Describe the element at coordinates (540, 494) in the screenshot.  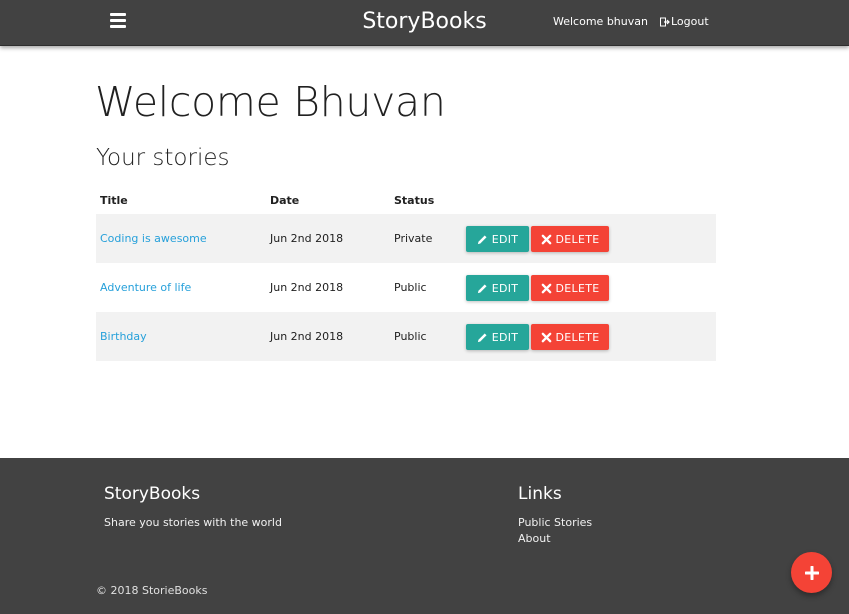
I see `footer-links-title: Links` at that location.